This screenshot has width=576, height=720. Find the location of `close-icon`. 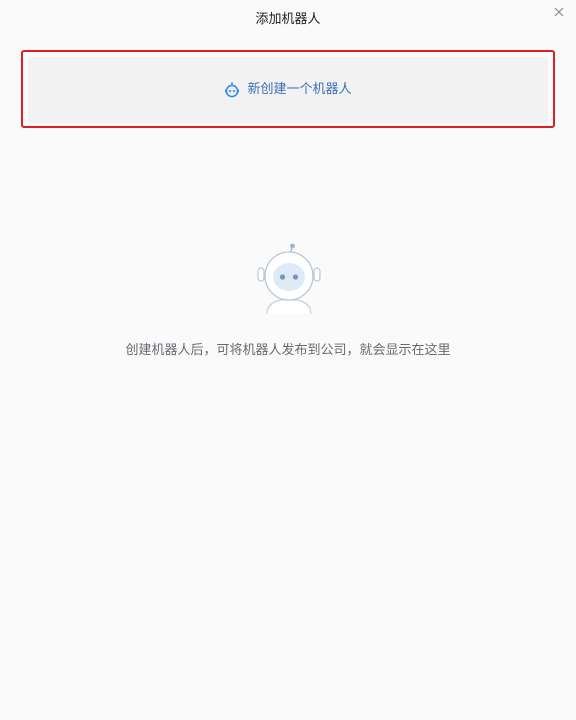

close-icon is located at coordinates (559, 12).